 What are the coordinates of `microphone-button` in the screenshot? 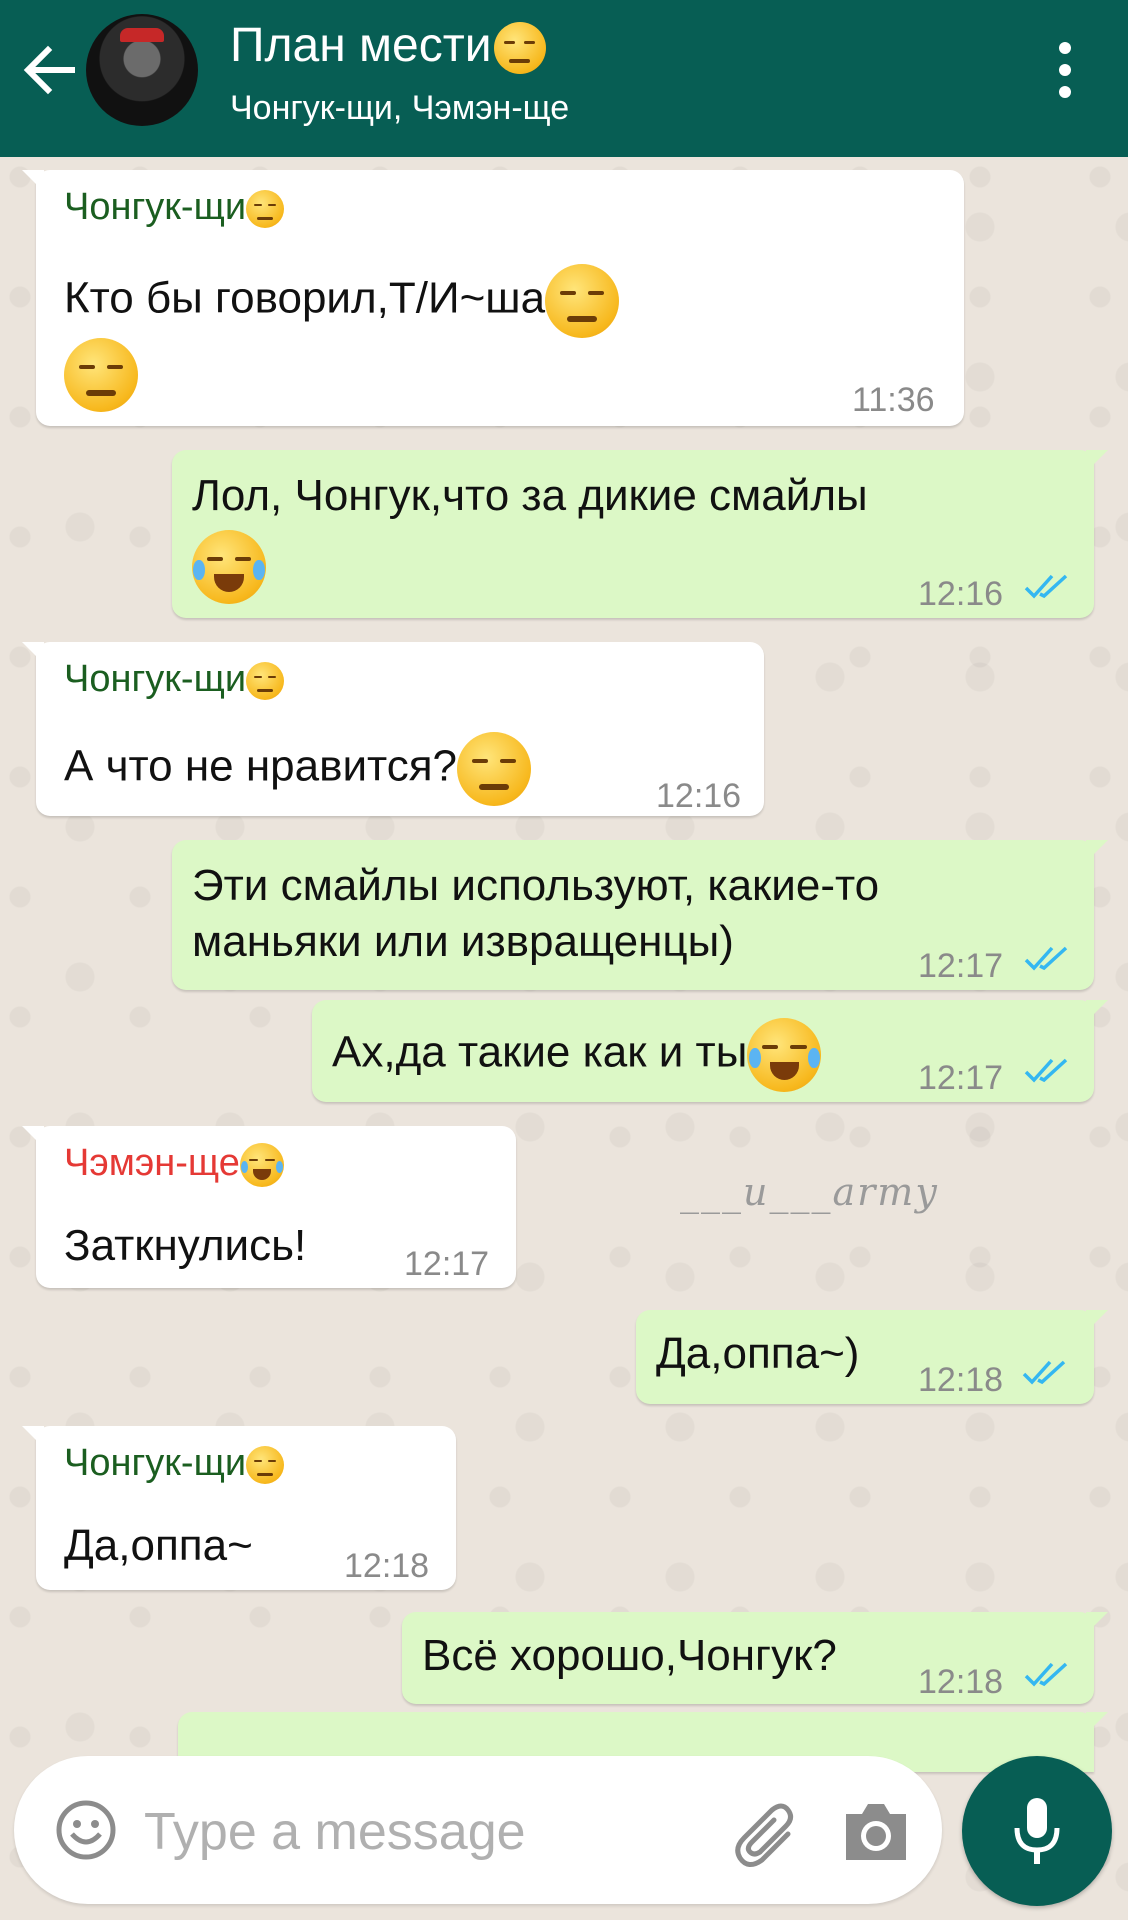 It's located at (1037, 1831).